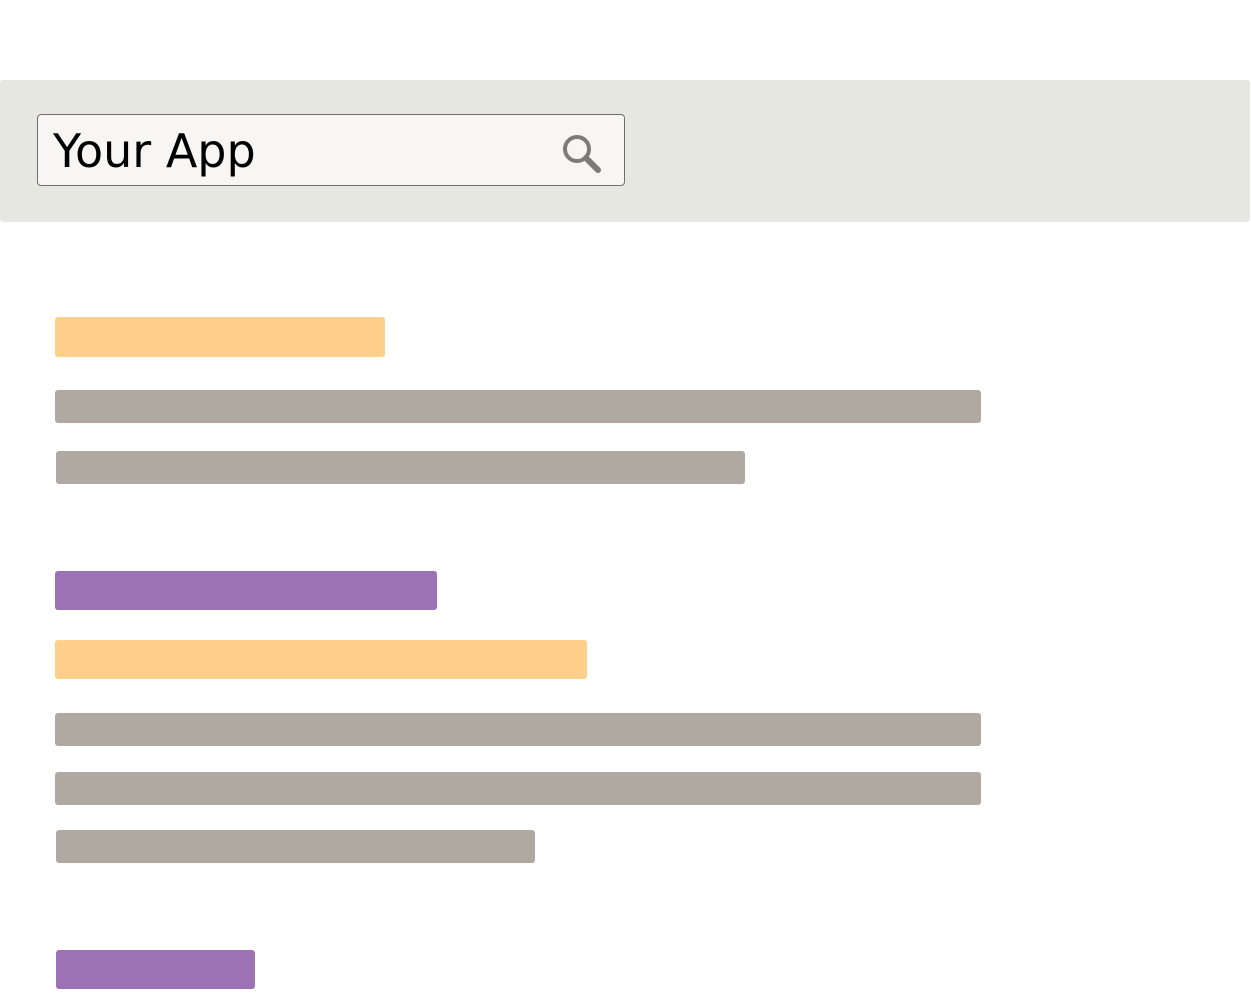 The image size is (1251, 1001). Describe the element at coordinates (331, 150) in the screenshot. I see `search-box: Your App` at that location.